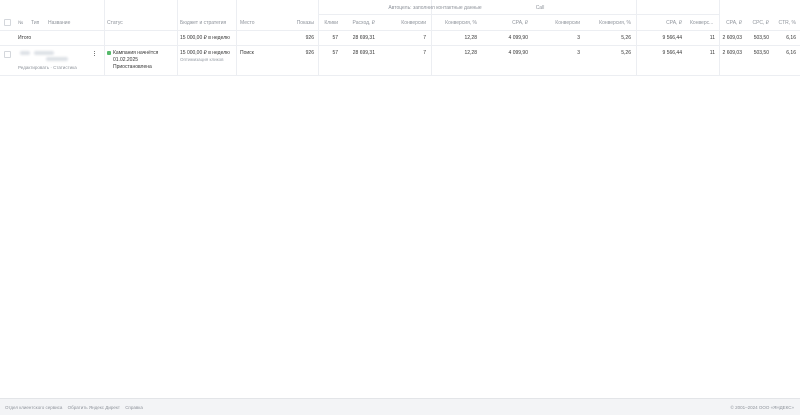 This screenshot has height=415, width=800. What do you see at coordinates (205, 53) in the screenshot?
I see `campaign-budget: 15 000,00 ₽ в неделю` at bounding box center [205, 53].